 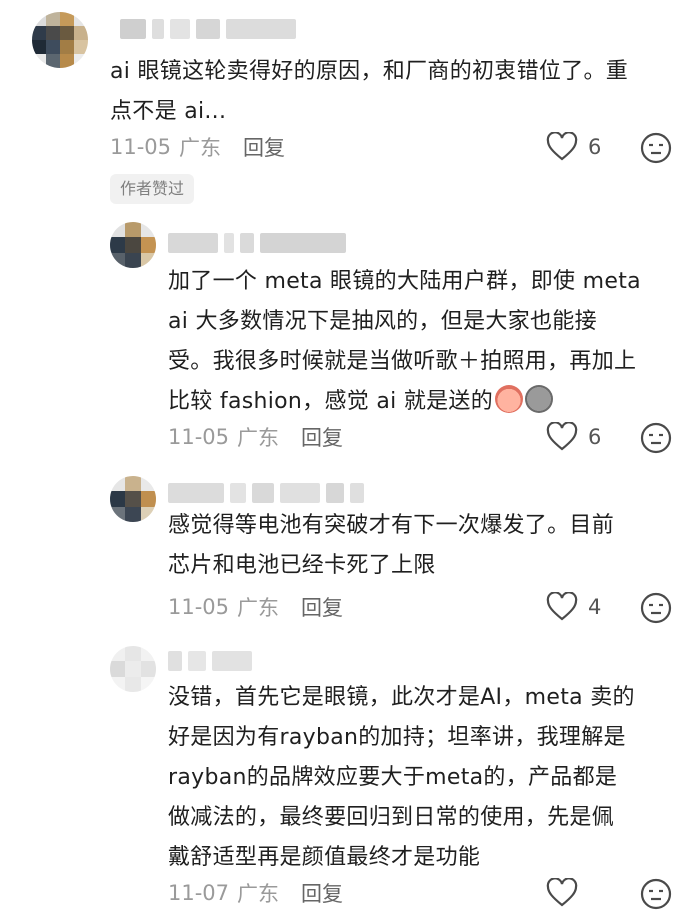 I want to click on like-button, so click(x=567, y=893).